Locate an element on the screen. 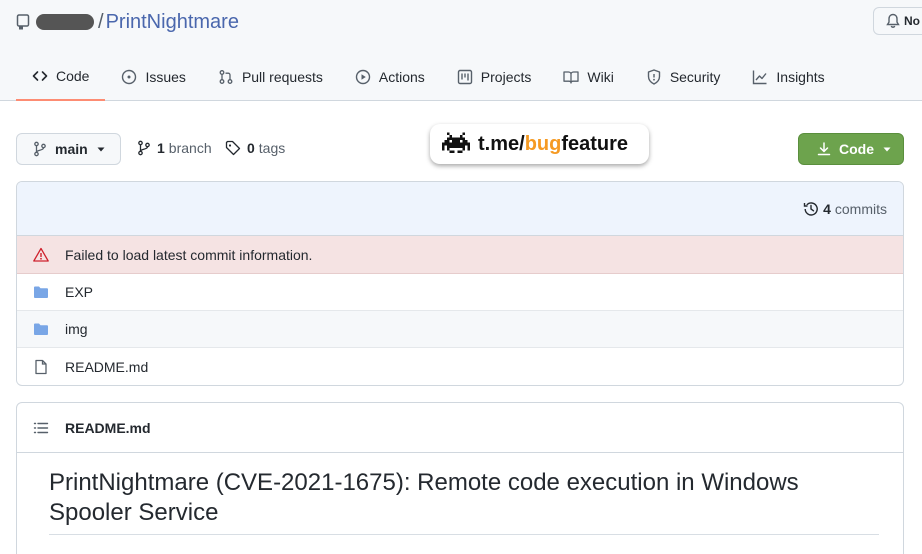 Image resolution: width=922 pixels, height=554 pixels. latest-commit-bar: 4 commits is located at coordinates (460, 209).